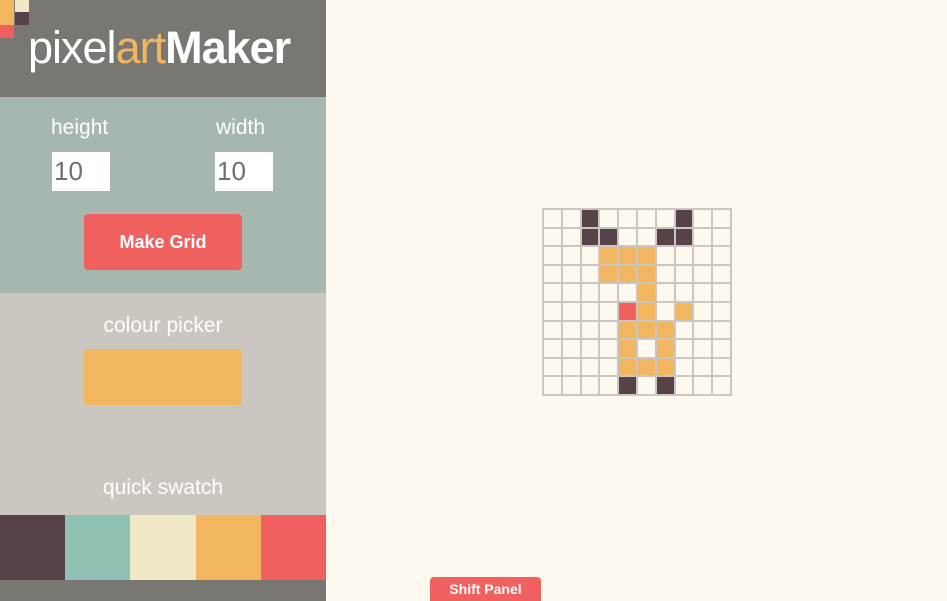 Image resolution: width=947 pixels, height=601 pixels. What do you see at coordinates (163, 377) in the screenshot?
I see `colour-picker` at bounding box center [163, 377].